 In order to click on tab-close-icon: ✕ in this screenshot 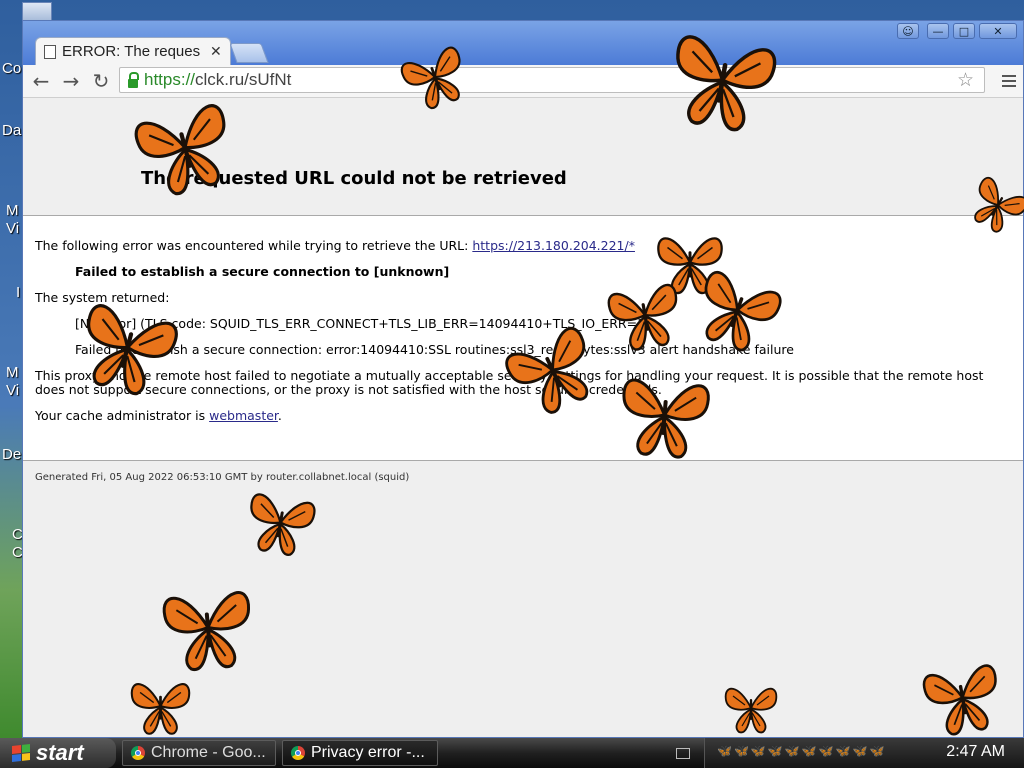, I will do `click(216, 51)`.